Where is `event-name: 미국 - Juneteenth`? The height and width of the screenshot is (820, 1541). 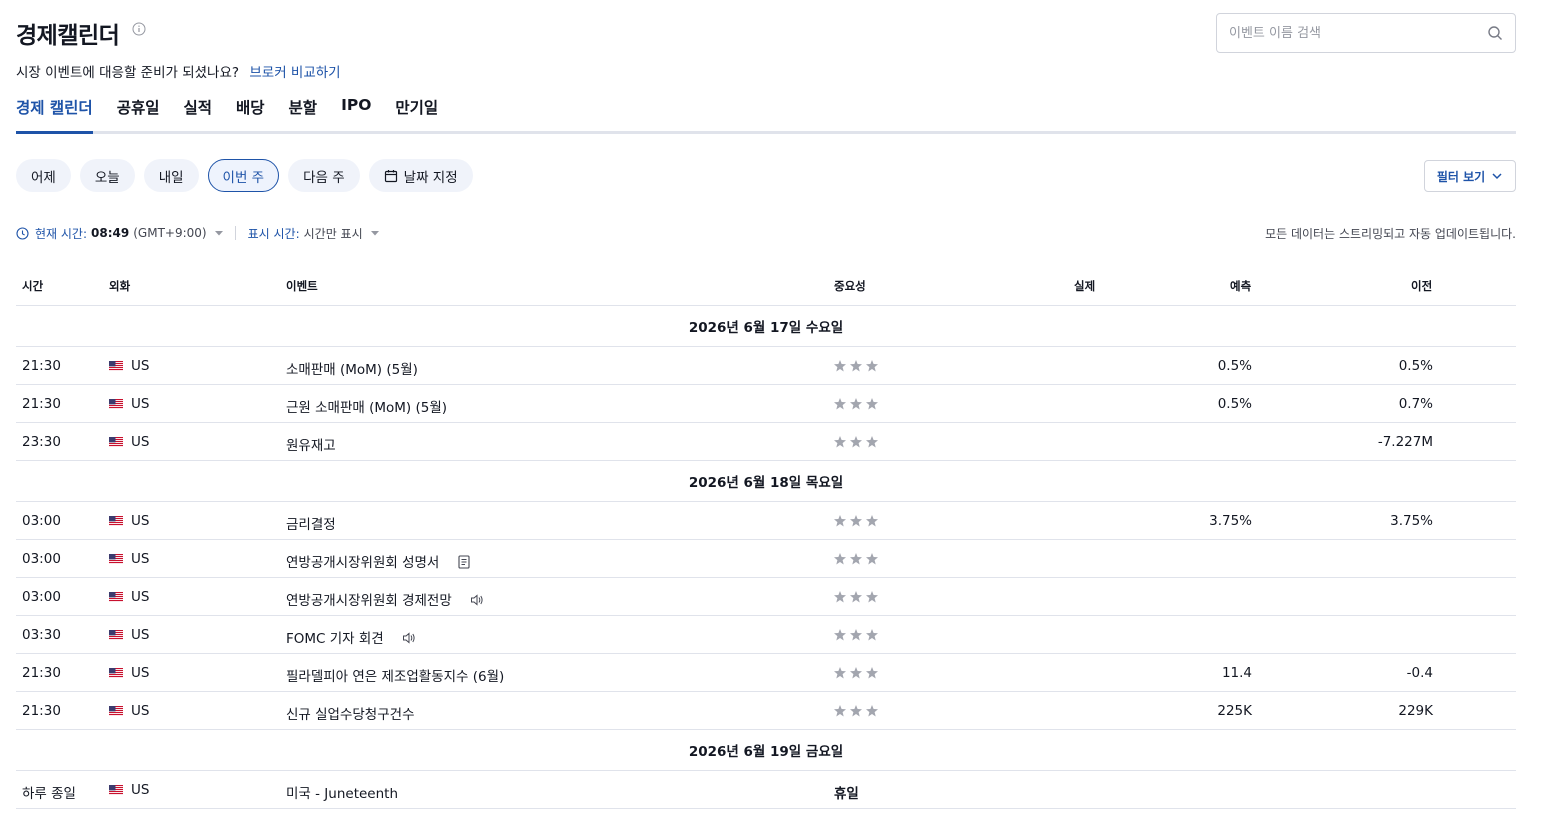
event-name: 미국 - Juneteenth is located at coordinates (342, 794).